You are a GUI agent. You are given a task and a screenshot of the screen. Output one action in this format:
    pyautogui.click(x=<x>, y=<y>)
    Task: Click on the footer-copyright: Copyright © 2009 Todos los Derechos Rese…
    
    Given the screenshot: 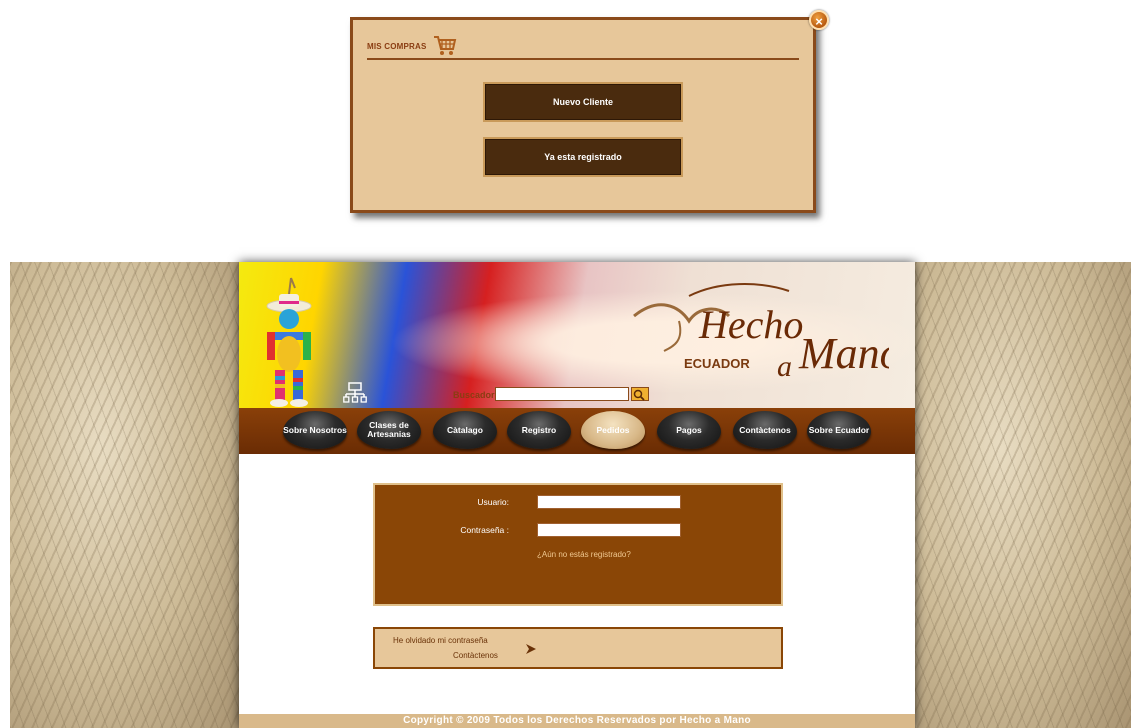 What is the action you would take?
    pyautogui.click(x=577, y=721)
    